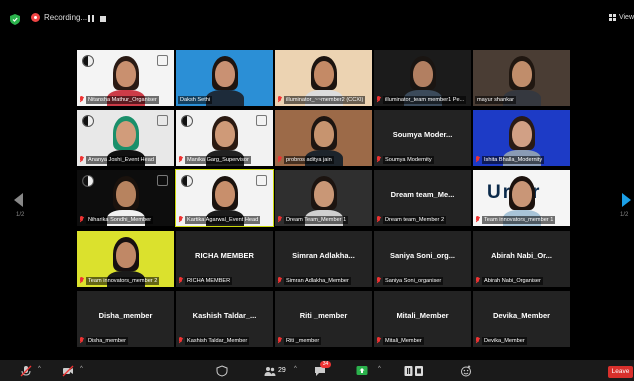  Describe the element at coordinates (121, 159) in the screenshot. I see `participant-name: Ananya Joshi_Event Head` at that location.